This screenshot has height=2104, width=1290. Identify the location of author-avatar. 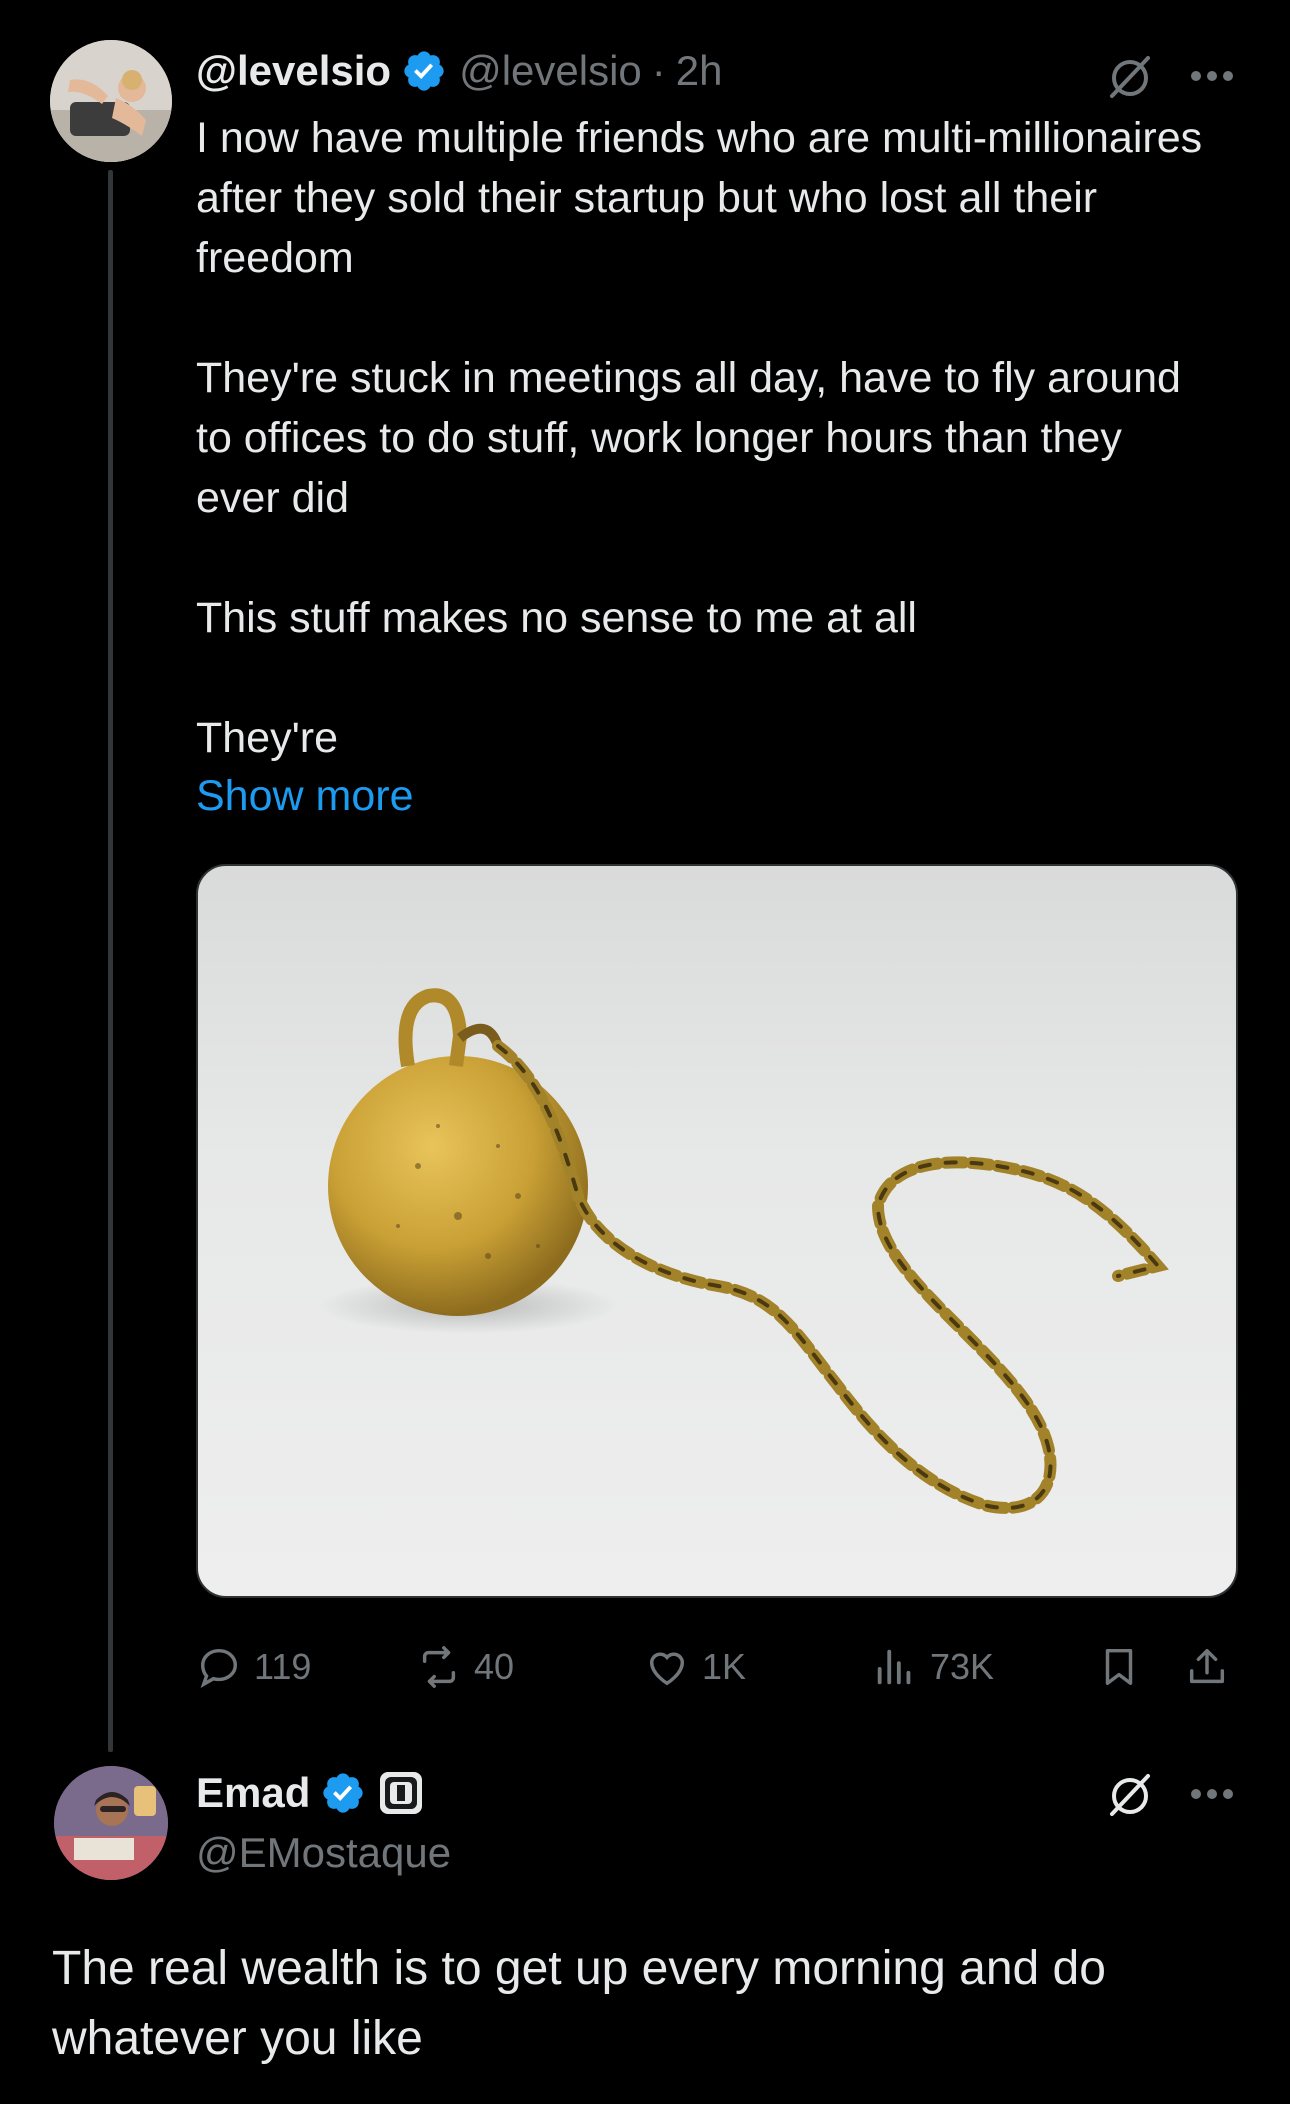
(111, 101).